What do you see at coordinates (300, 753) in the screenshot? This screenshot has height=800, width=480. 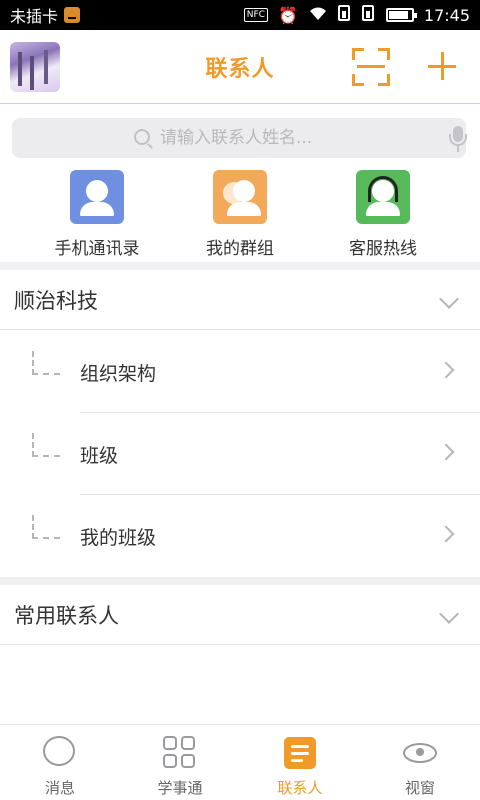 I see `contacts-icon` at bounding box center [300, 753].